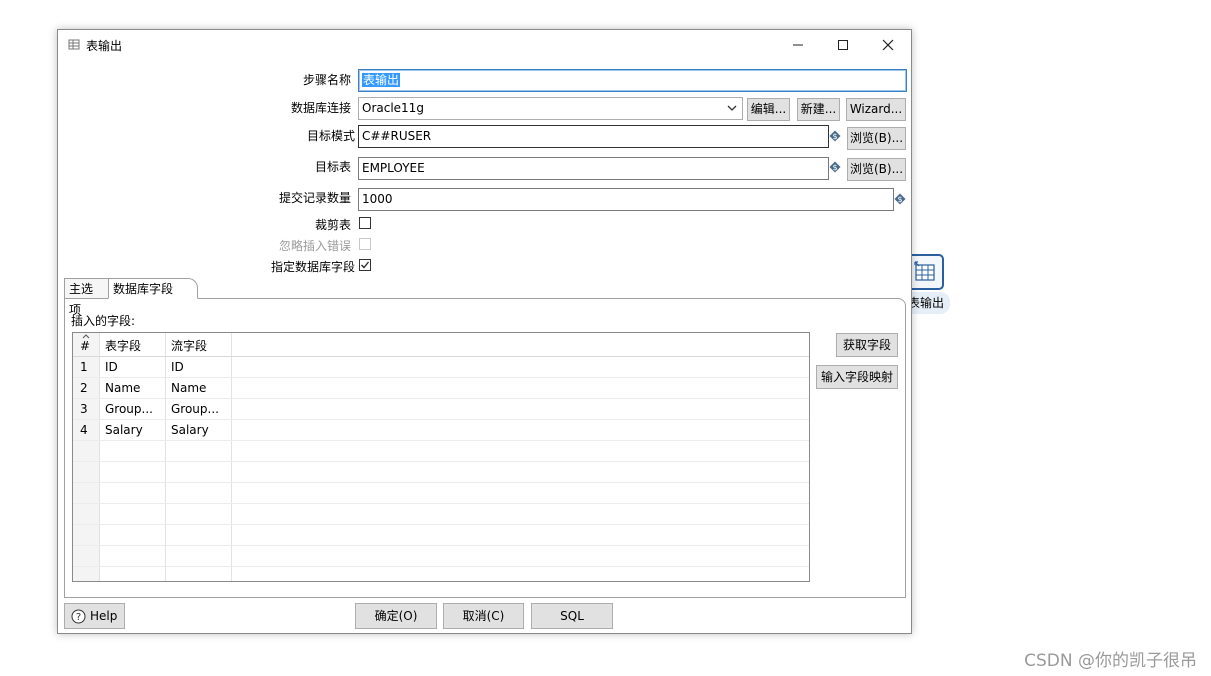 The height and width of the screenshot is (676, 1211). Describe the element at coordinates (86, 297) in the screenshot. I see `tab-main-options: 主选项` at that location.